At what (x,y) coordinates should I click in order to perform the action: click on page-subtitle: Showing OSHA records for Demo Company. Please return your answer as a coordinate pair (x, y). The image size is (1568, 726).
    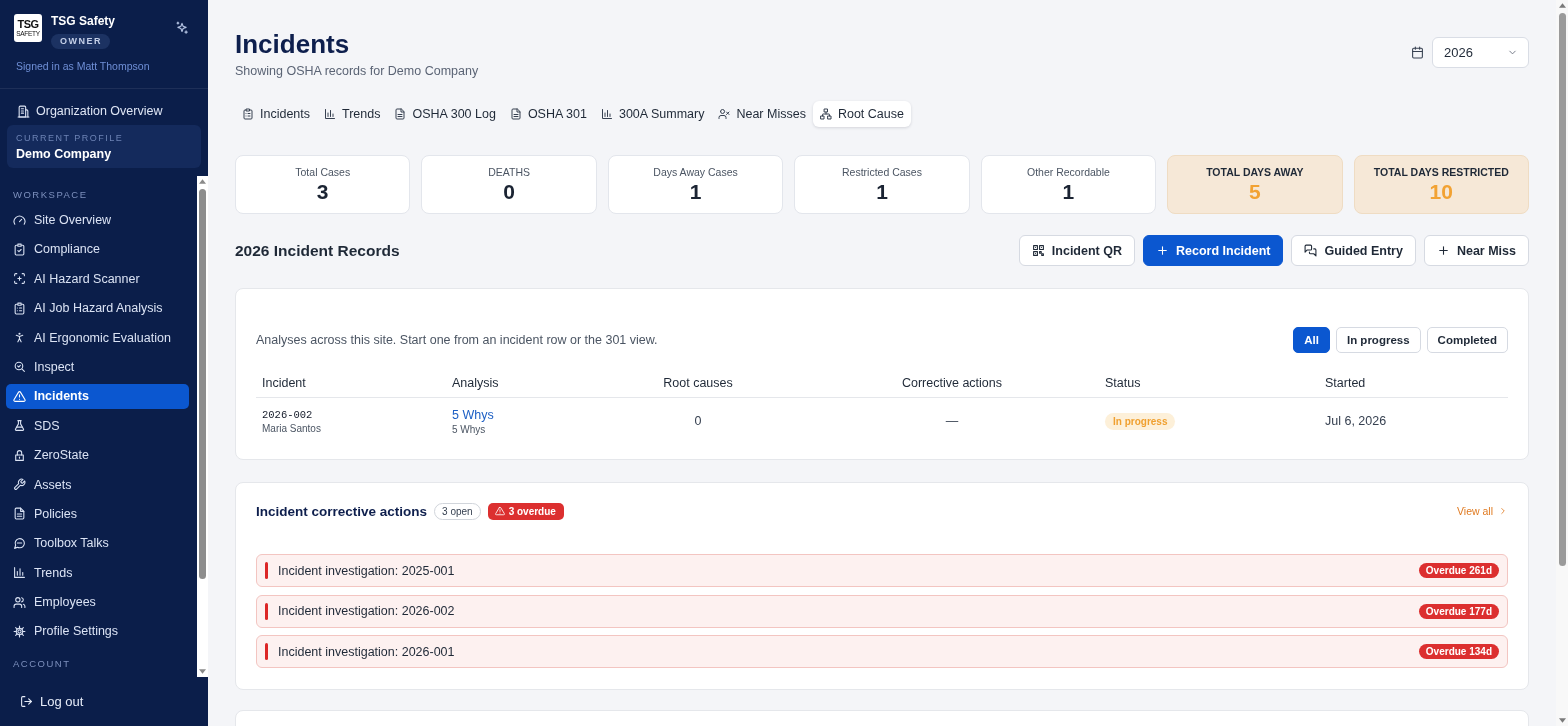
    Looking at the image, I should click on (357, 71).